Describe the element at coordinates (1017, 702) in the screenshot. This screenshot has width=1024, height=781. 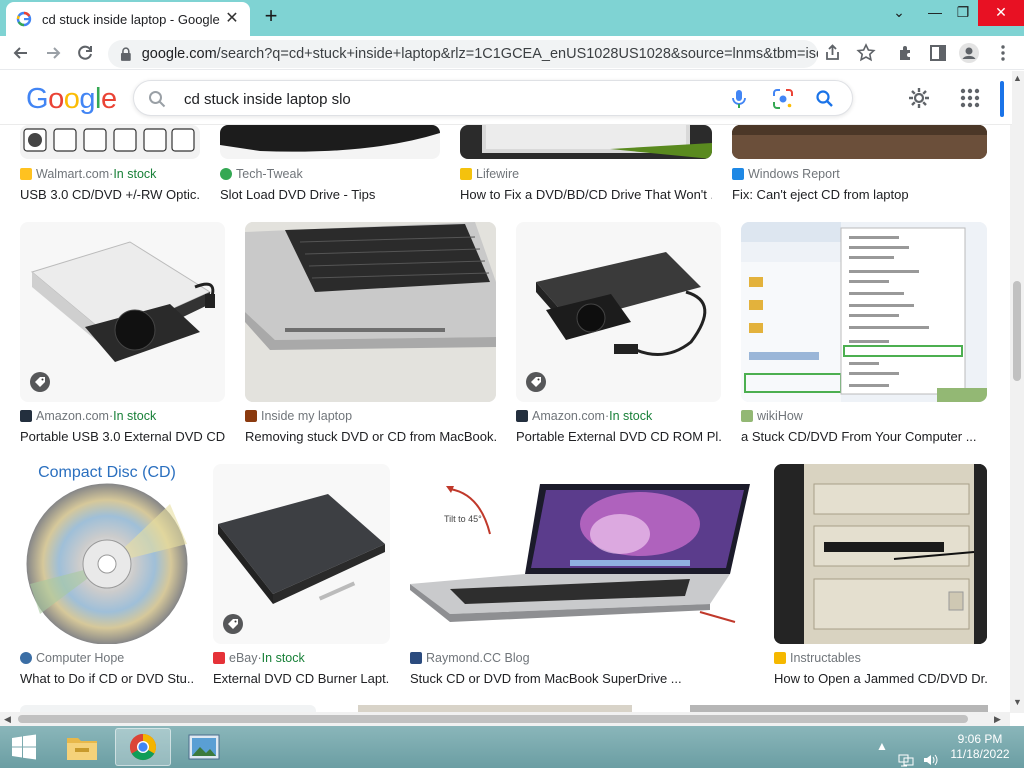
I see `scroll-down-arrow-icon: ▼` at that location.